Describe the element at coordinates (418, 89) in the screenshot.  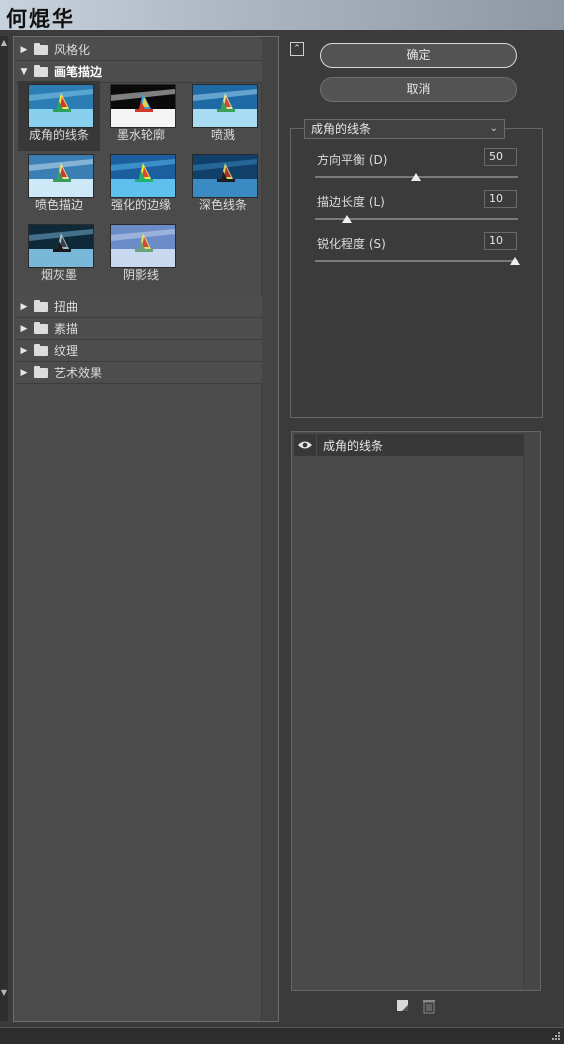
I see `cancel-button: 取消` at that location.